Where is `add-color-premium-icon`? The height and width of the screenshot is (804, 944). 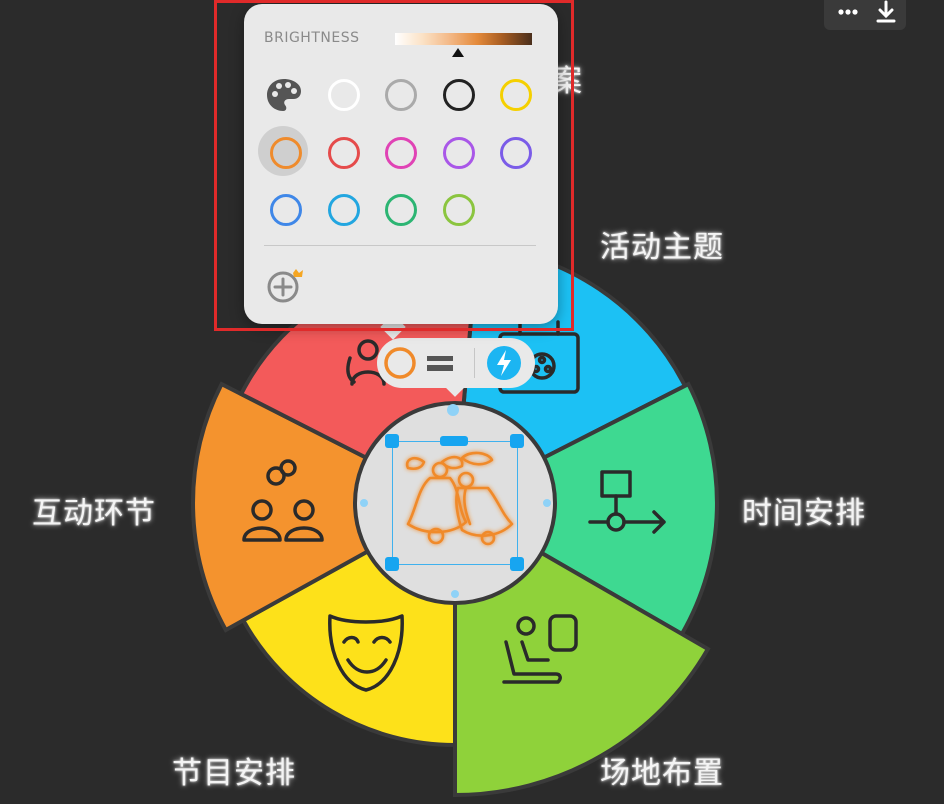
add-color-premium-icon is located at coordinates (286, 285).